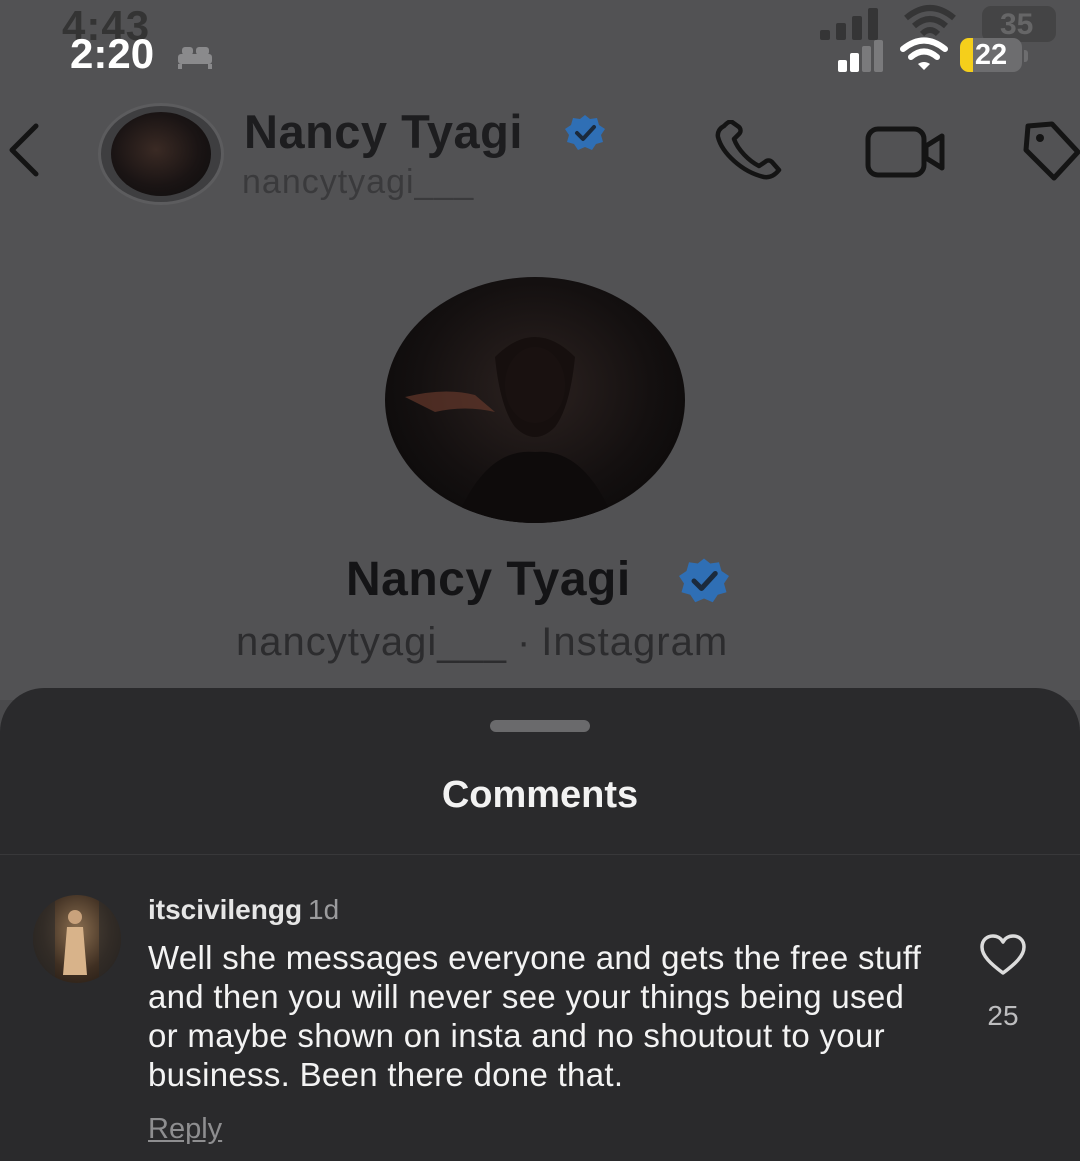  I want to click on comment-username-line: itscivilengg 1d, so click(243, 910).